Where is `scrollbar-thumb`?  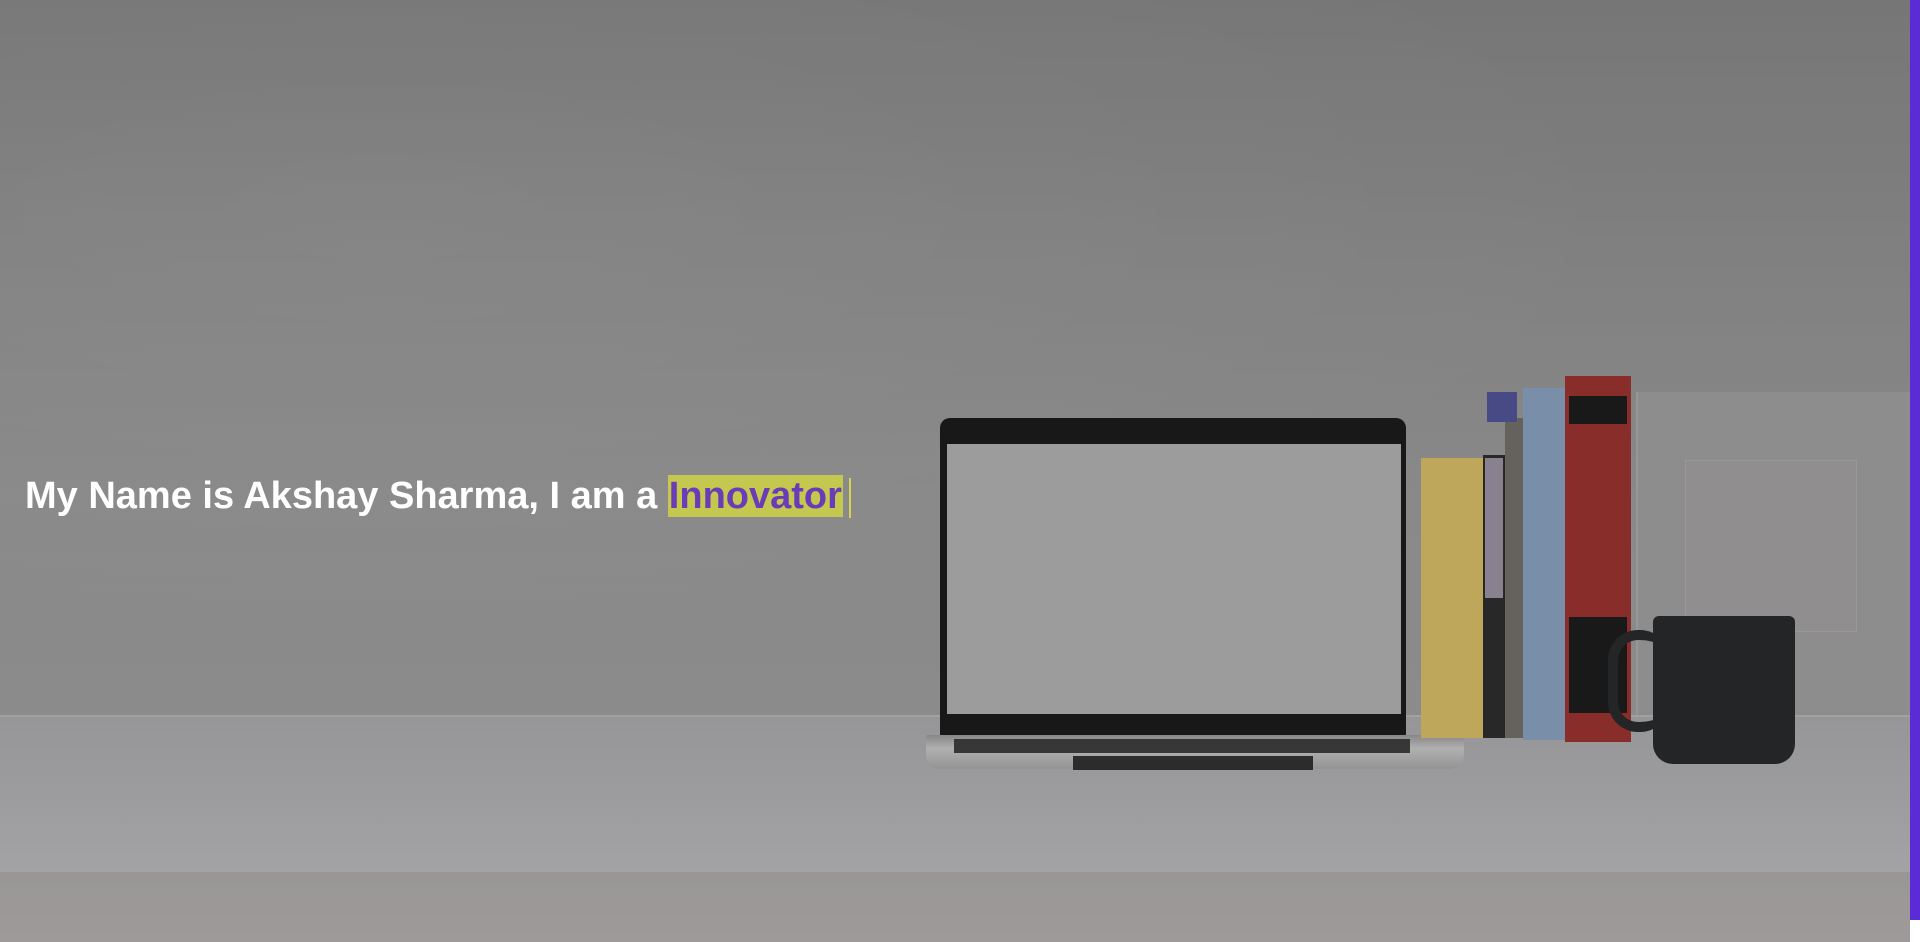 scrollbar-thumb is located at coordinates (1915, 460).